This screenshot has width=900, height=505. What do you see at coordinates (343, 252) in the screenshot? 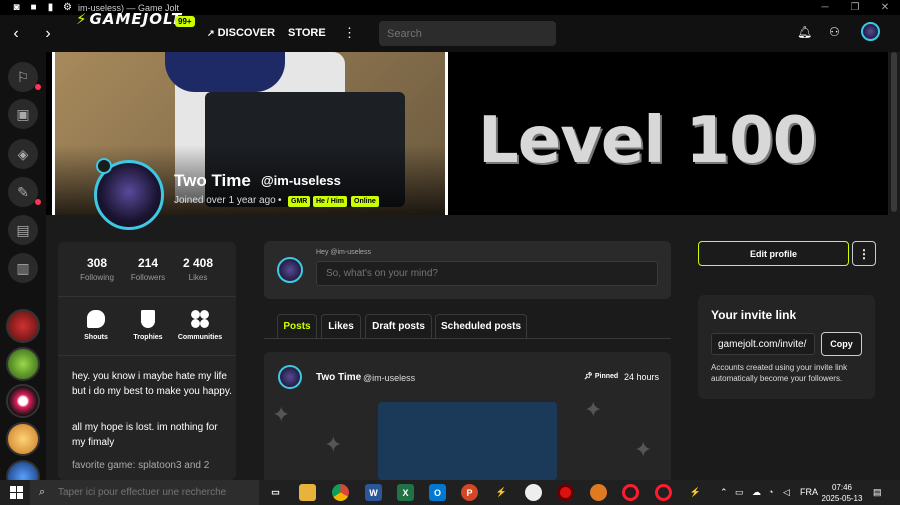
I see `composer-greeting: Hey @im-useless` at bounding box center [343, 252].